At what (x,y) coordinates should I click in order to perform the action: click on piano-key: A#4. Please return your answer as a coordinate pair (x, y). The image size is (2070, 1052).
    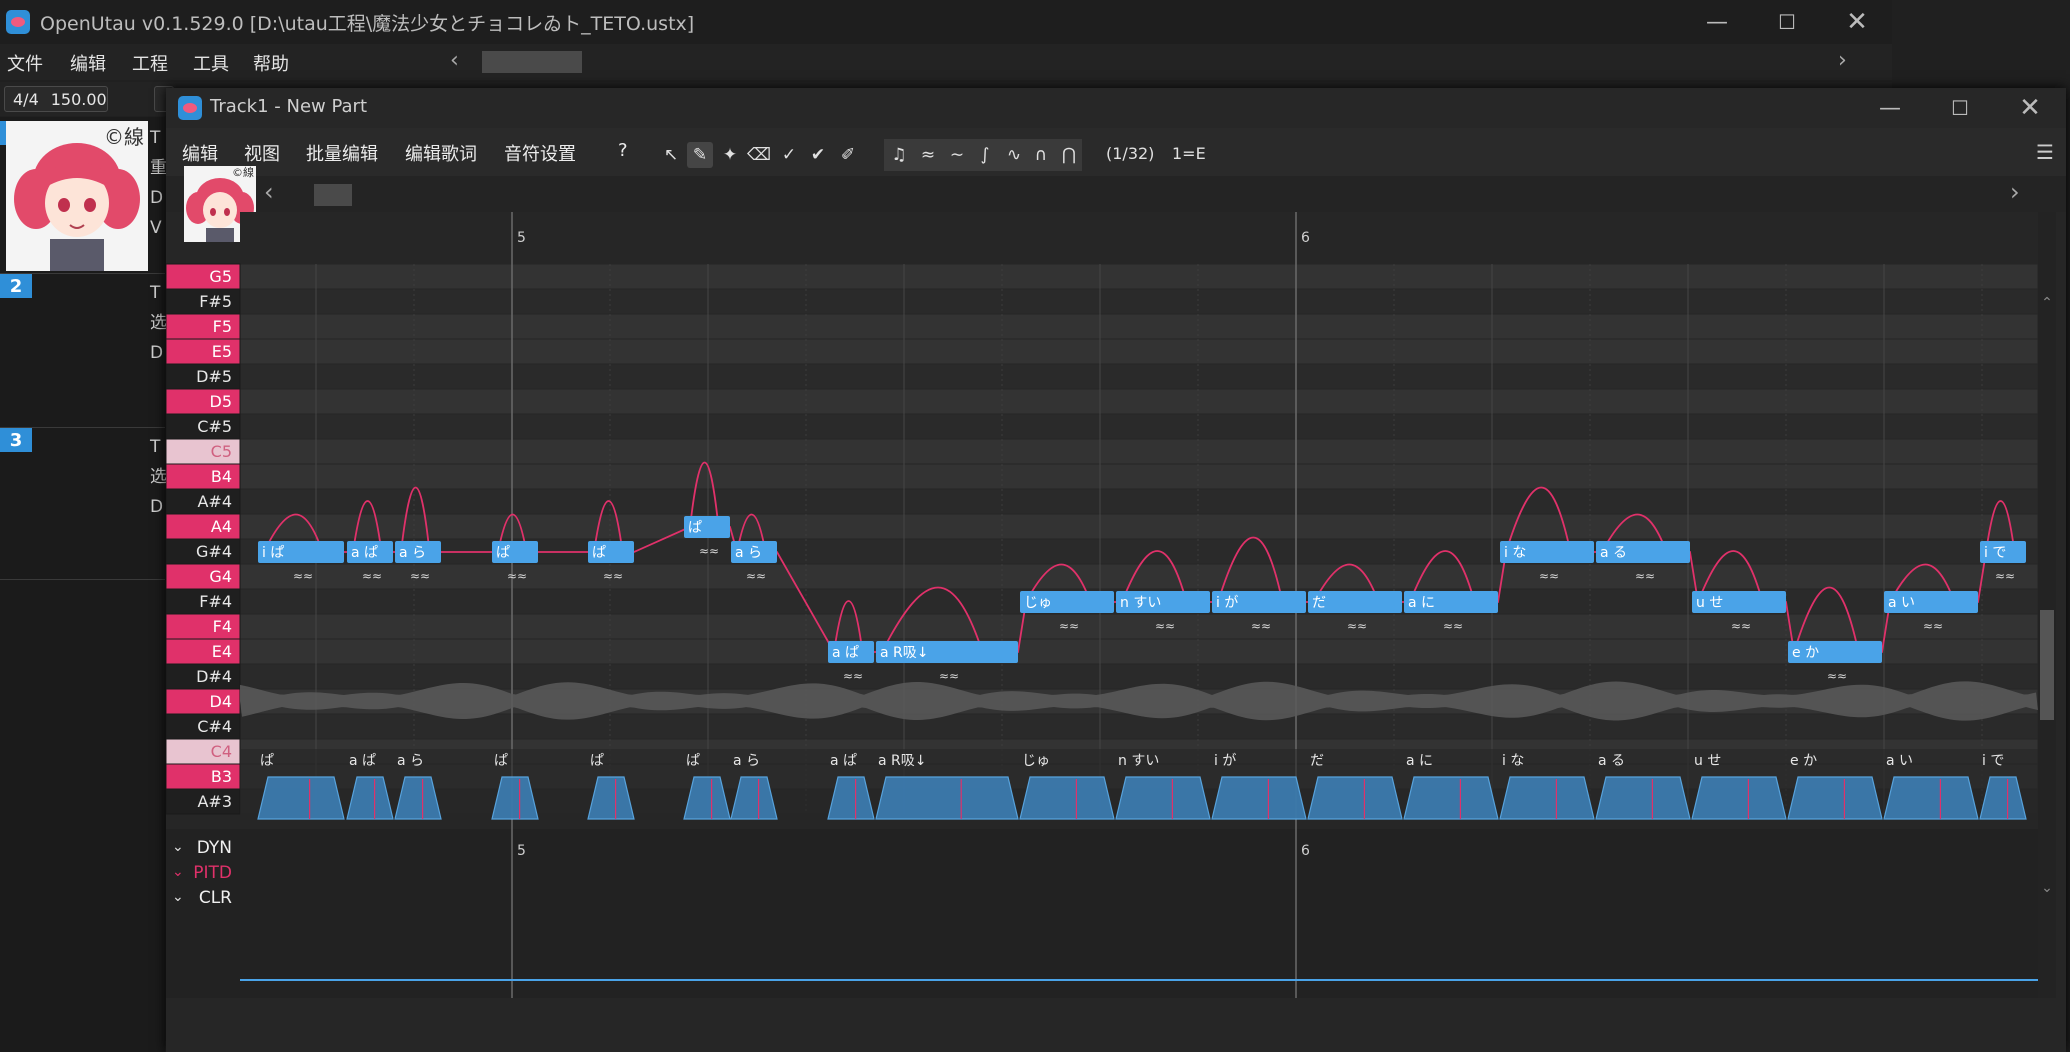
    Looking at the image, I should click on (203, 501).